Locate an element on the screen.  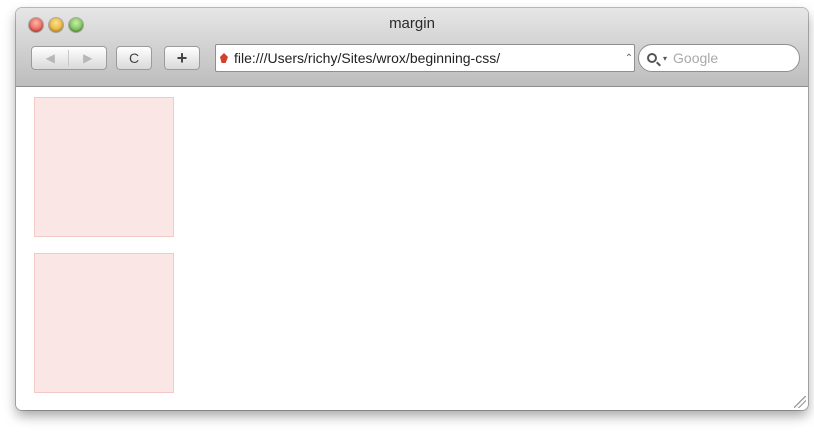
back-arrow-icon: ◀ is located at coordinates (50, 58).